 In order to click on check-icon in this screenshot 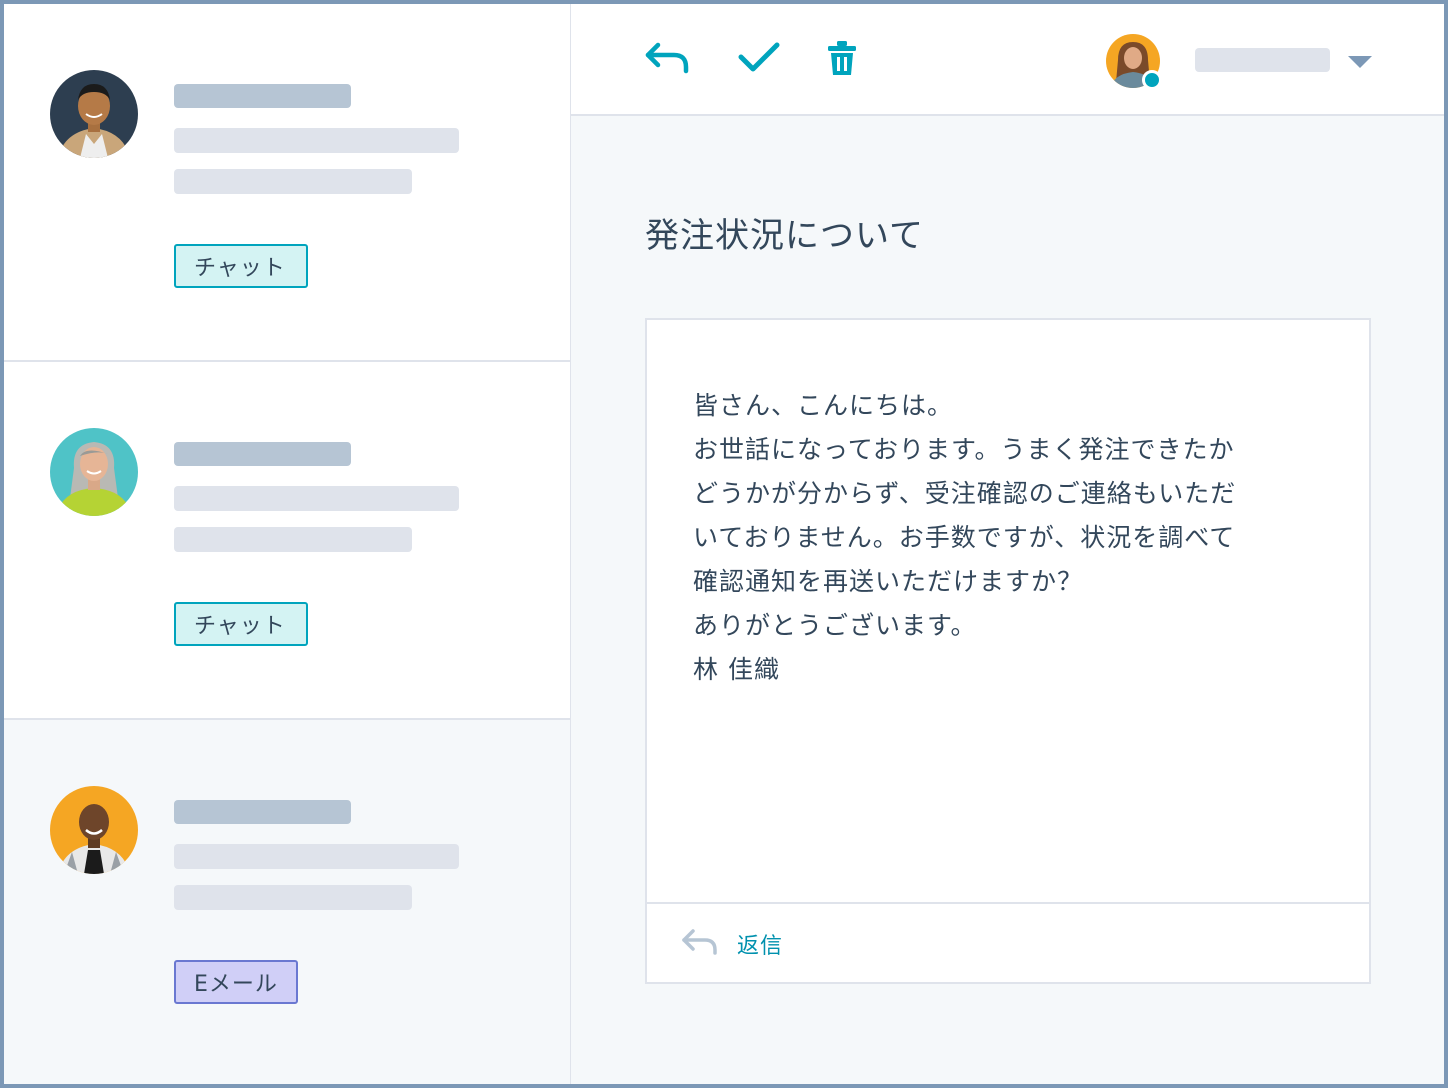, I will do `click(759, 60)`.